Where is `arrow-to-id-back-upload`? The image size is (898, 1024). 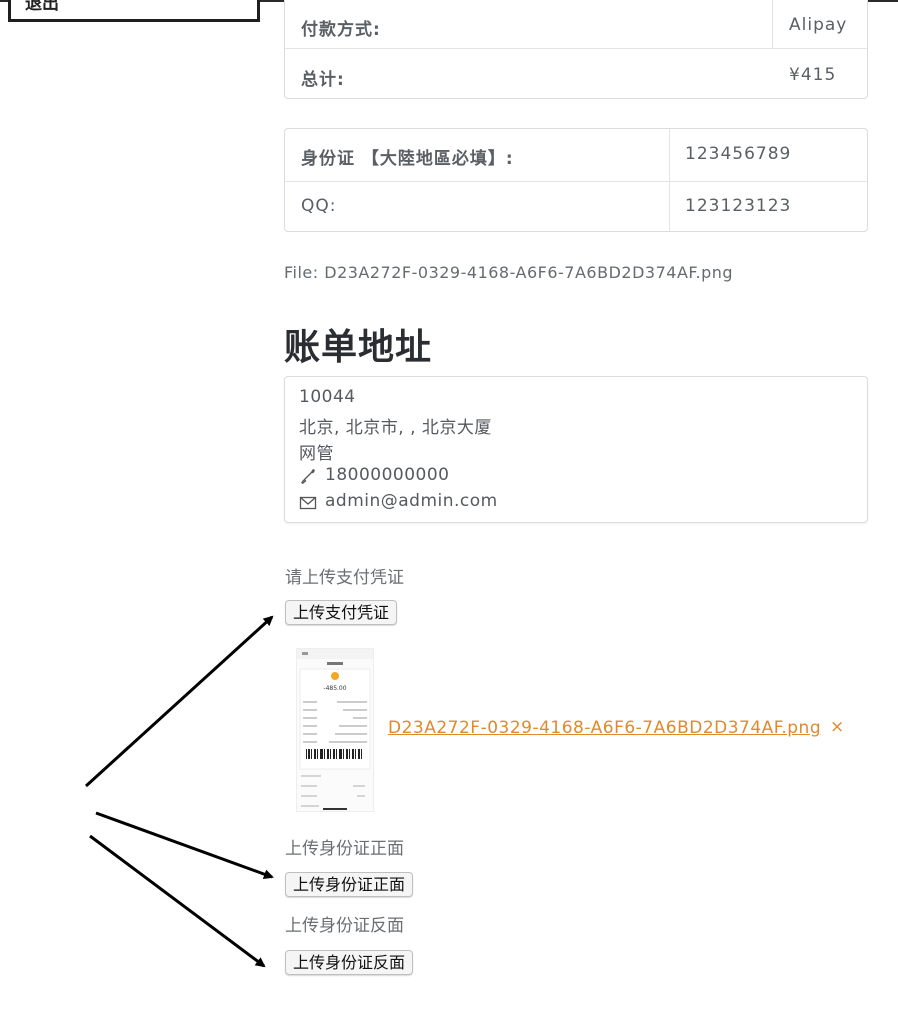 arrow-to-id-back-upload is located at coordinates (177, 901).